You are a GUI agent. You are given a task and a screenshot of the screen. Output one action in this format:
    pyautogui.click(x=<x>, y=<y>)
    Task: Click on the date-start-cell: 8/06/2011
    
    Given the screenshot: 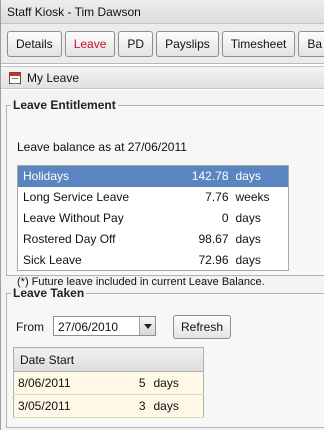 What is the action you would take?
    pyautogui.click(x=65, y=383)
    